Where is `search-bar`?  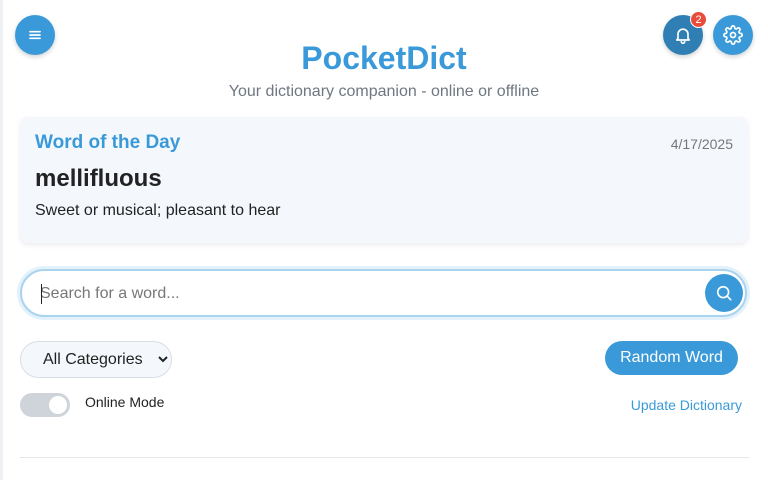 search-bar is located at coordinates (383, 293).